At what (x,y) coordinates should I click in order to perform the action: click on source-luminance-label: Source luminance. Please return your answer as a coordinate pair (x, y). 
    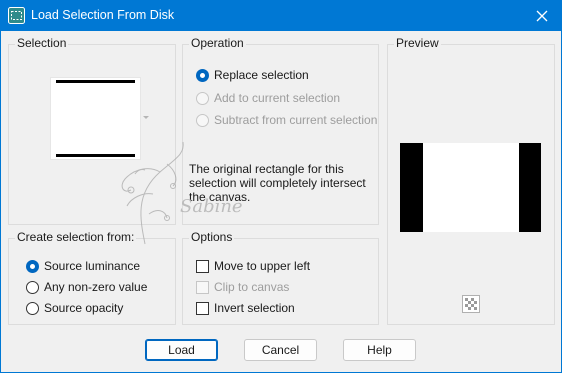
    Looking at the image, I should click on (92, 266).